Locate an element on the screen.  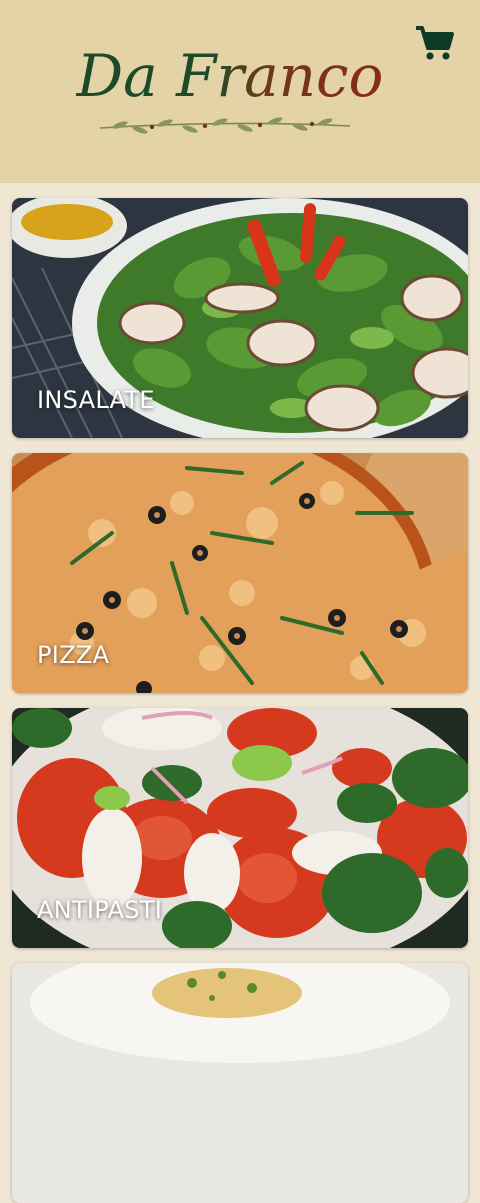
brand-title: Da Franco is located at coordinates (230, 76).